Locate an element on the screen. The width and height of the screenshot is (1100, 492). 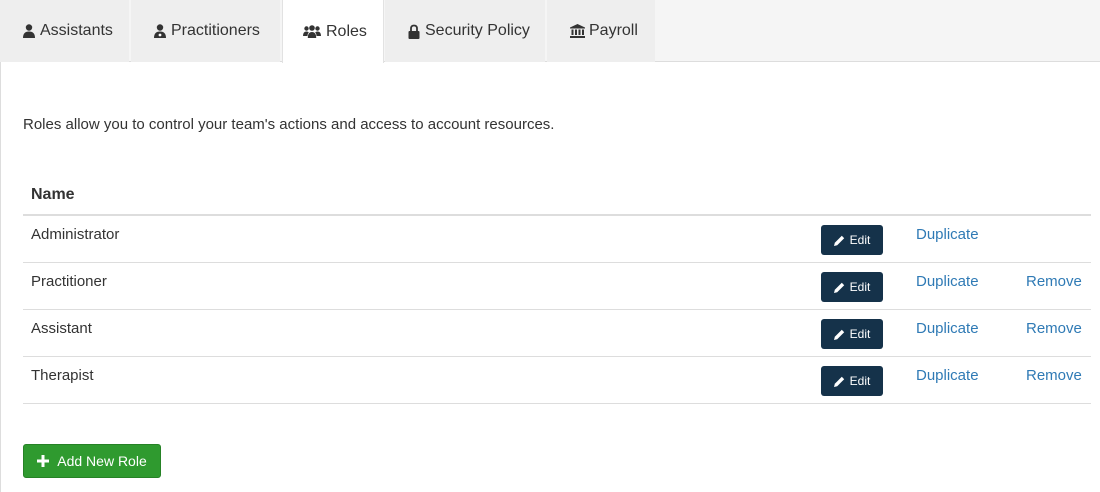
role-name: Practitioner is located at coordinates (69, 281).